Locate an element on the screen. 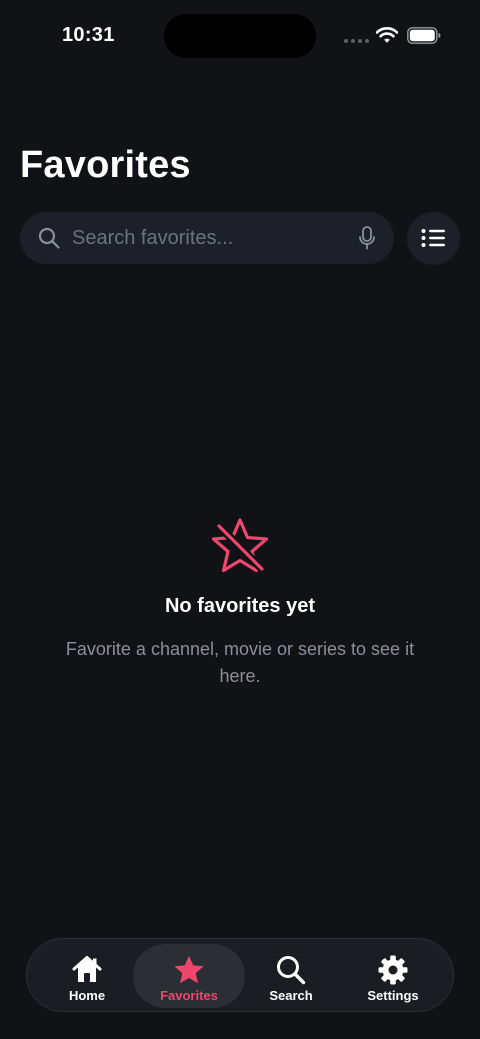 The width and height of the screenshot is (480, 1039). tab-bar: Home Favorites Search Settings is located at coordinates (240, 975).